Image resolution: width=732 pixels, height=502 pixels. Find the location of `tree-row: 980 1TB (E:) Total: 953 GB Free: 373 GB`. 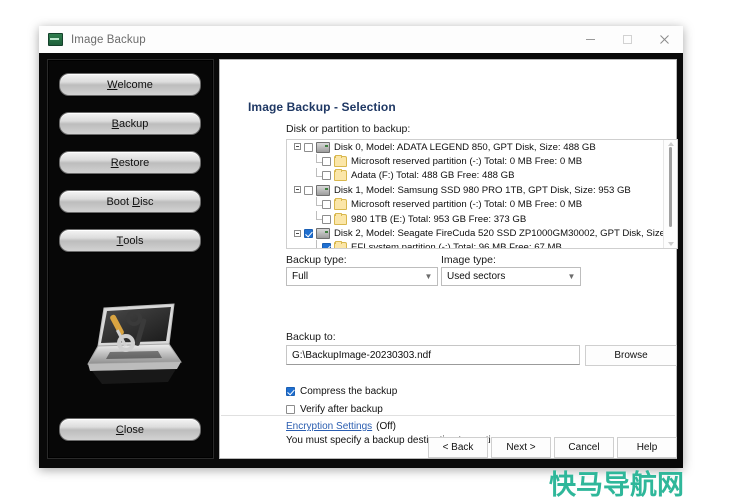

tree-row: 980 1TB (E:) Total: 953 GB Free: 373 GB is located at coordinates (473, 218).